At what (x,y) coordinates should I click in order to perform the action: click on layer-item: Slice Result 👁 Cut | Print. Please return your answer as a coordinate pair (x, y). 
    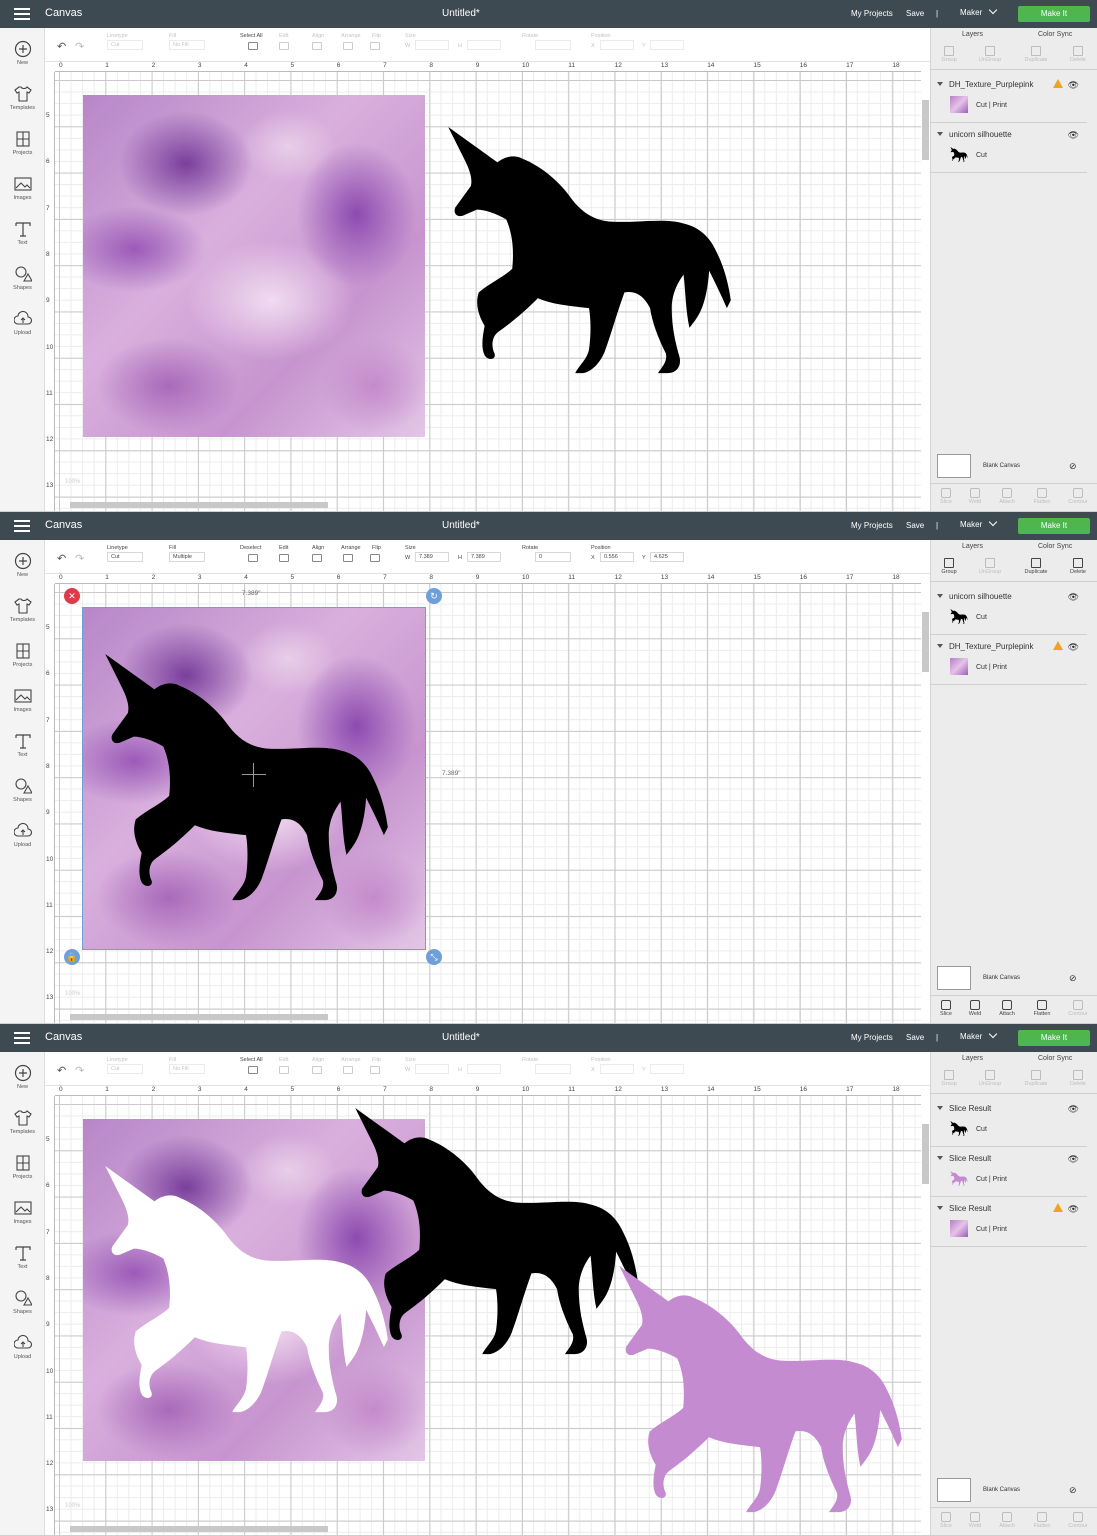
    Looking at the image, I should click on (1009, 1172).